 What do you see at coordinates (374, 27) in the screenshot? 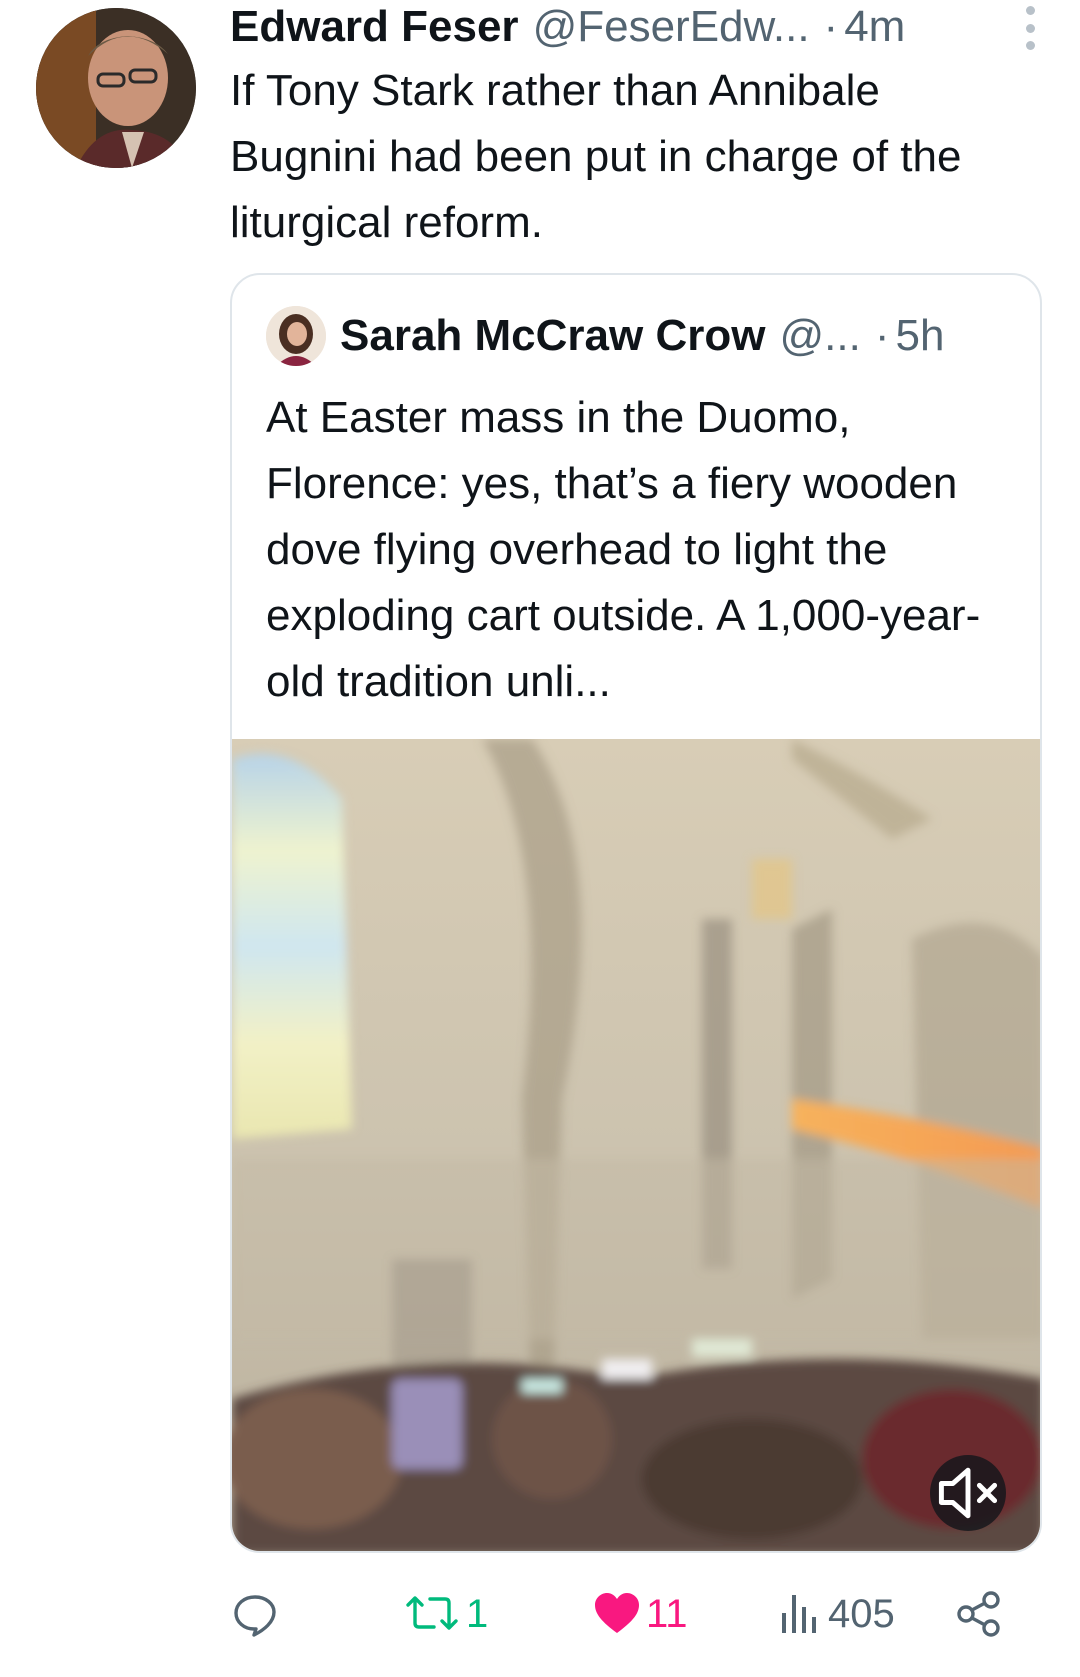
I see `author-name: Edward Feser` at bounding box center [374, 27].